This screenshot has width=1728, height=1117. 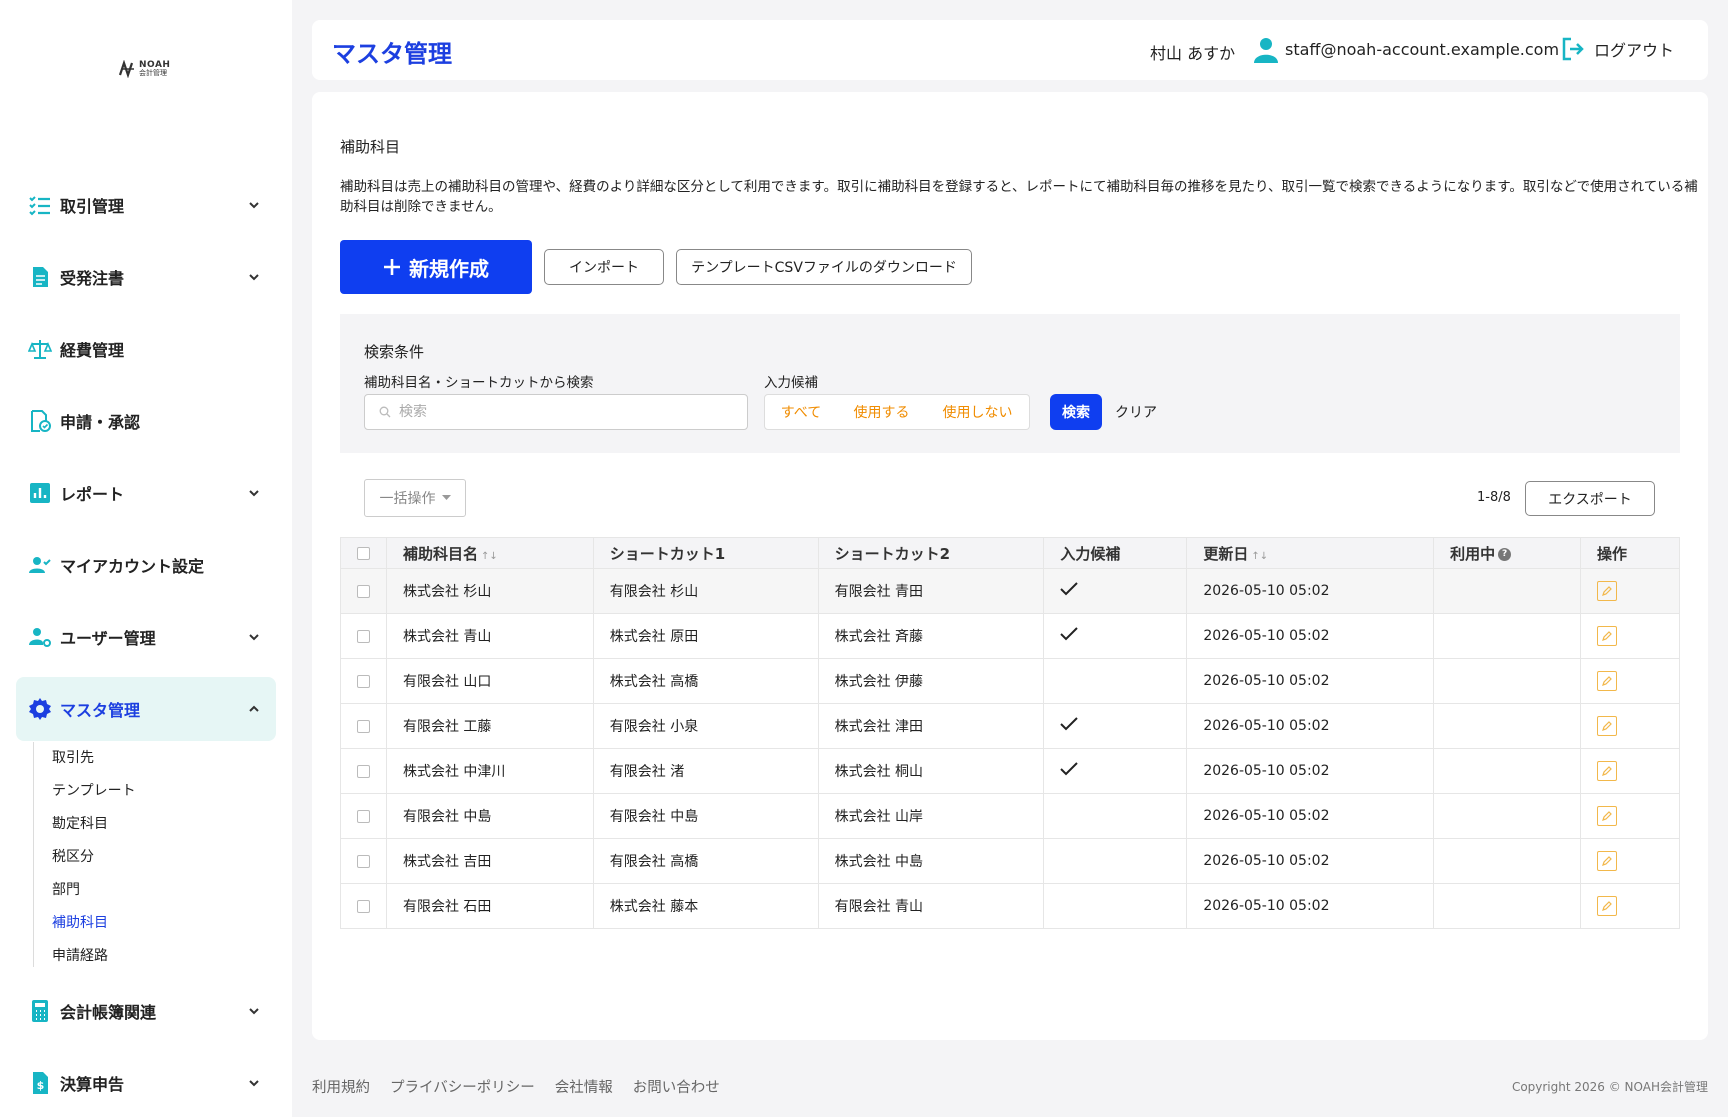 What do you see at coordinates (146, 493) in the screenshot?
I see `sidebar-item-reports: レポート` at bounding box center [146, 493].